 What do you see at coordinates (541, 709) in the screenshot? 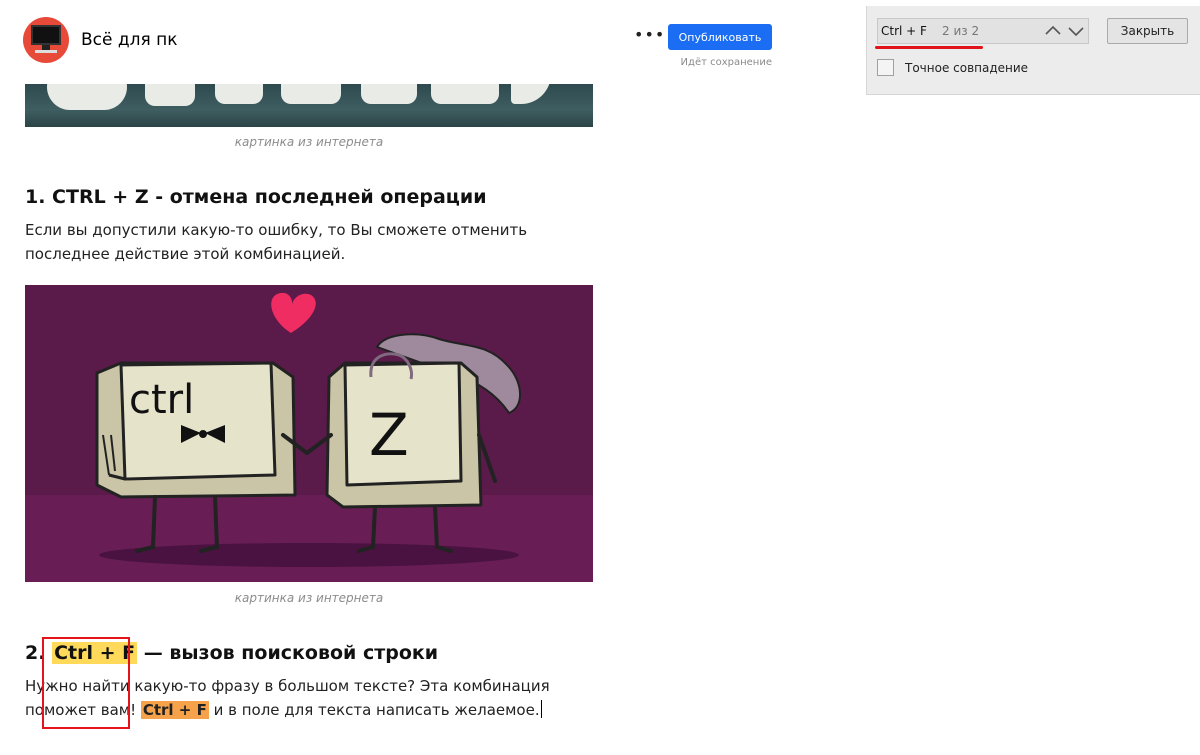
I see `text-cursor` at bounding box center [541, 709].